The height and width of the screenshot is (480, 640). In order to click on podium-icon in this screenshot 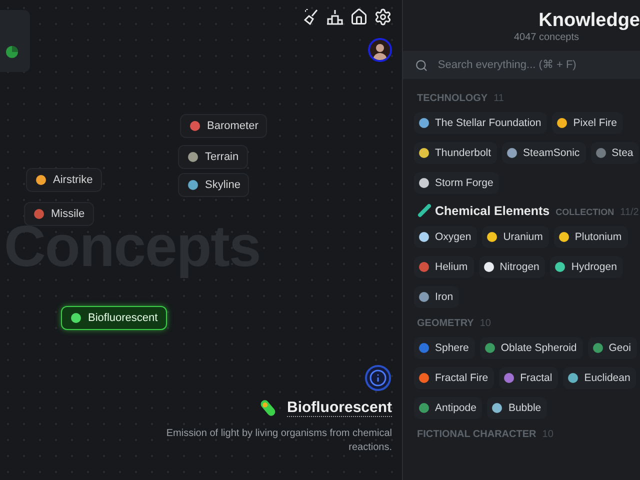, I will do `click(335, 17)`.